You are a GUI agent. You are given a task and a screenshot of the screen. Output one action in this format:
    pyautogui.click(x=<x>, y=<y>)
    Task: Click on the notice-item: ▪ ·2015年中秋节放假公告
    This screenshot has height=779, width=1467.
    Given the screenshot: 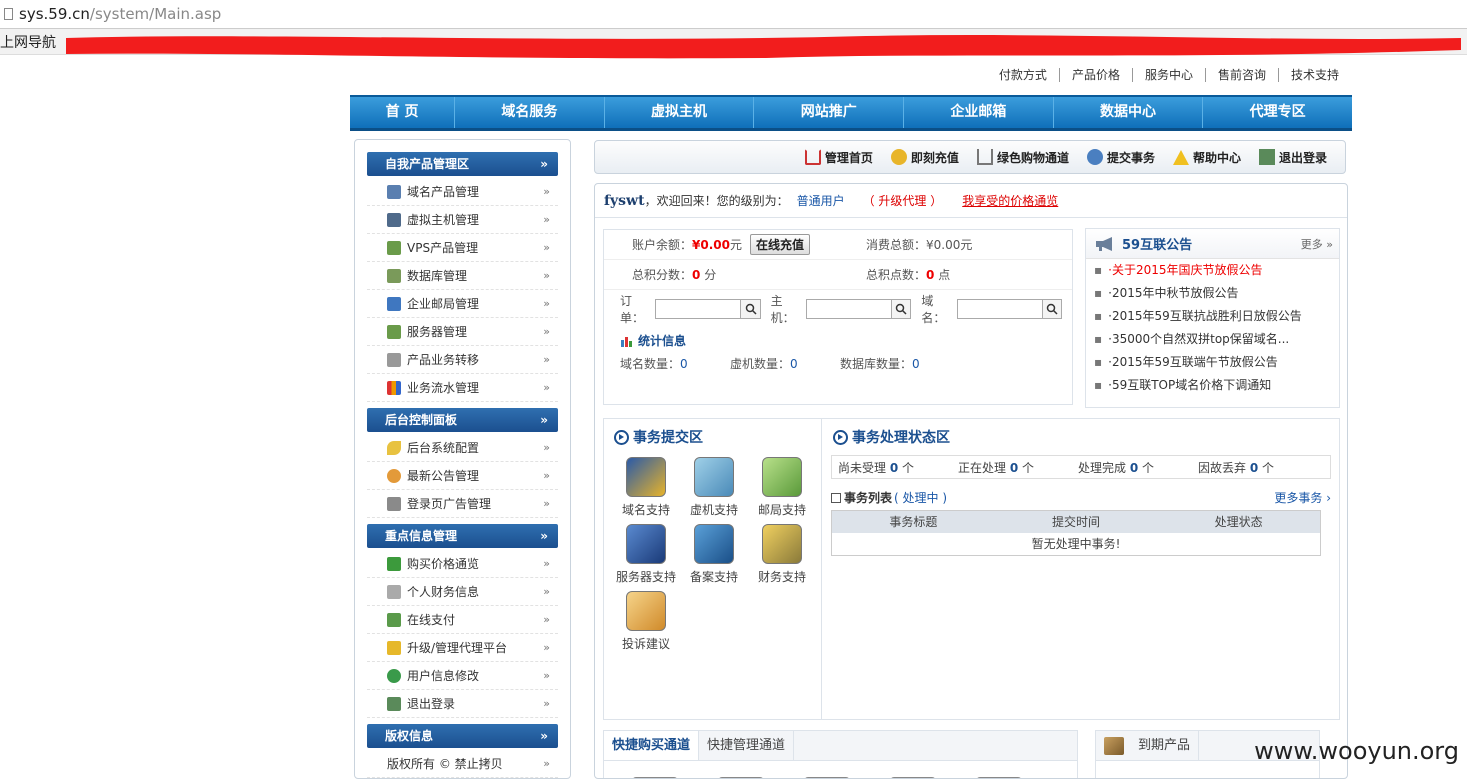 What is the action you would take?
    pyautogui.click(x=1212, y=293)
    